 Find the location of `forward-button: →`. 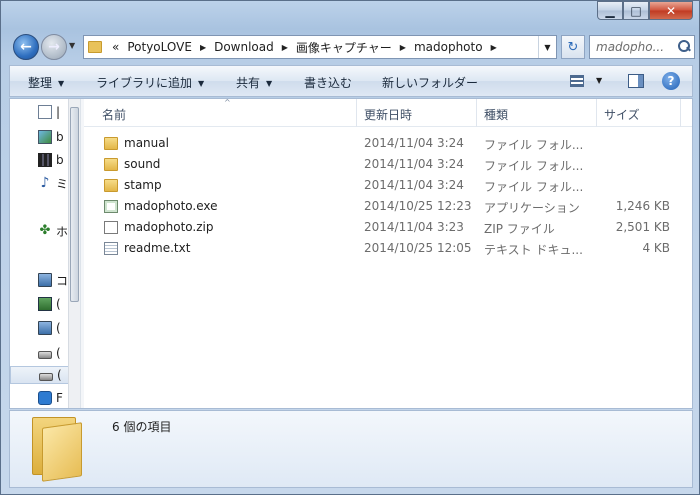

forward-button: → is located at coordinates (54, 47).